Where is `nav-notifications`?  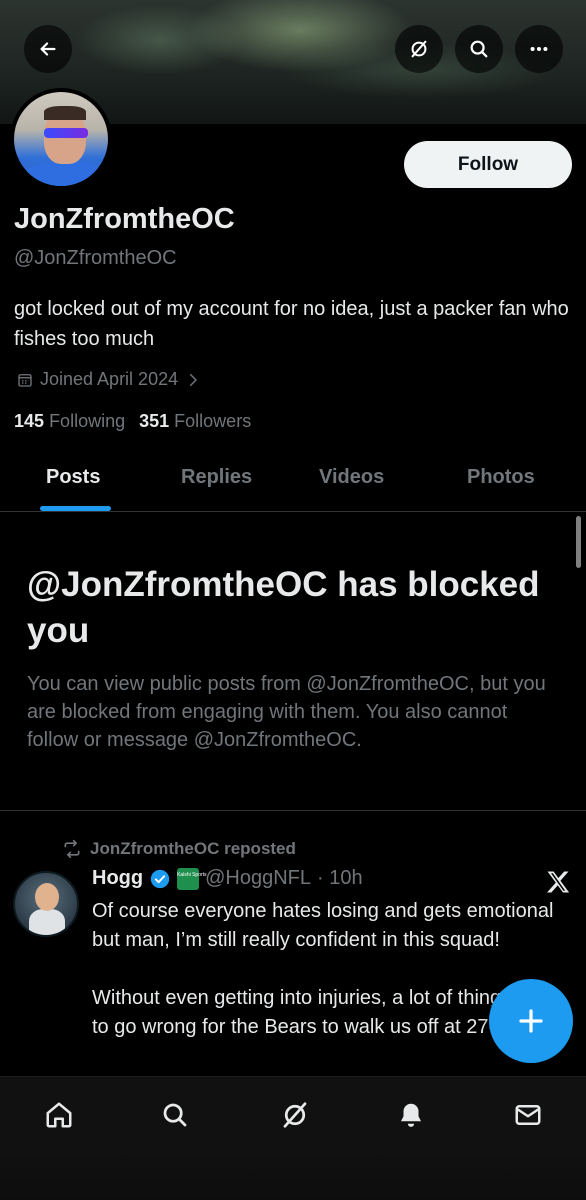 nav-notifications is located at coordinates (411, 1115).